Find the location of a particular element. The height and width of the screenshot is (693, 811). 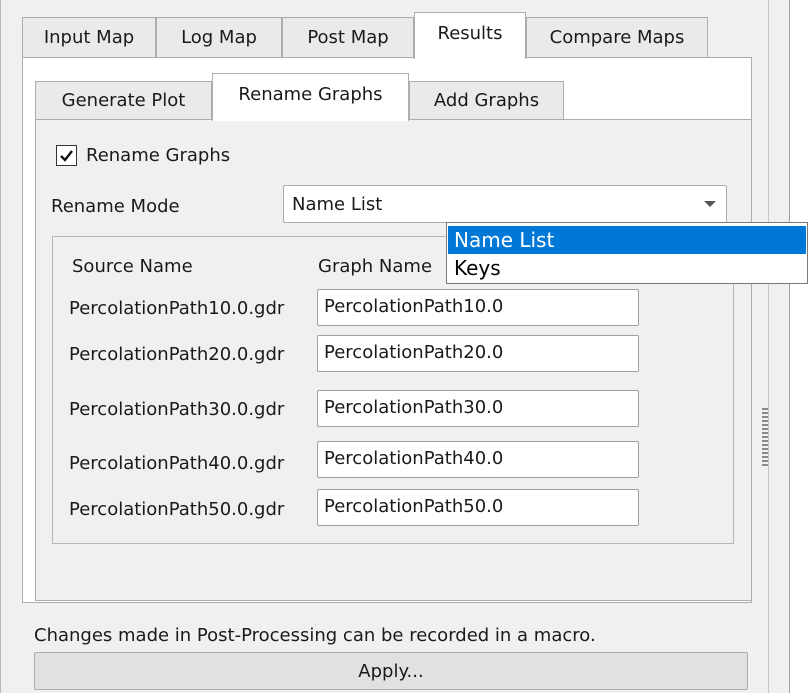

source-name-cell: PercolationPath50.0.gdr is located at coordinates (177, 509).